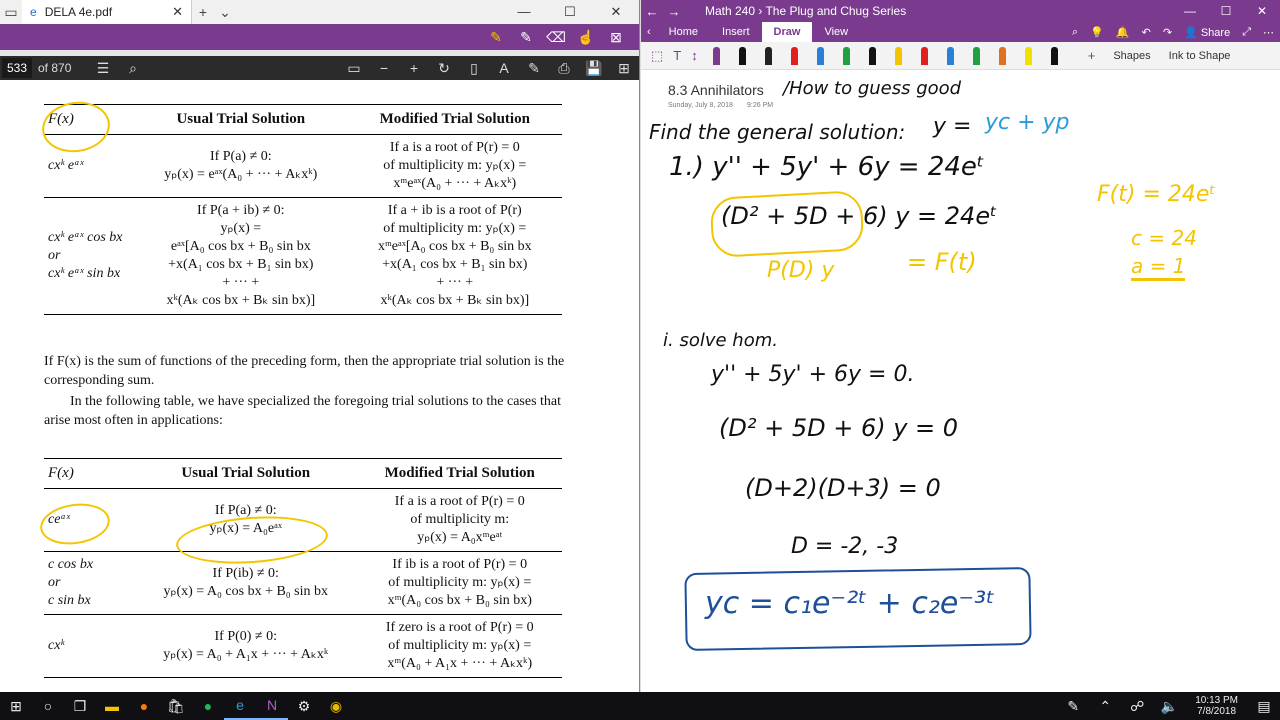 The image size is (1280, 720). What do you see at coordinates (304, 706) in the screenshot?
I see `steam-icon: ⚙` at bounding box center [304, 706].